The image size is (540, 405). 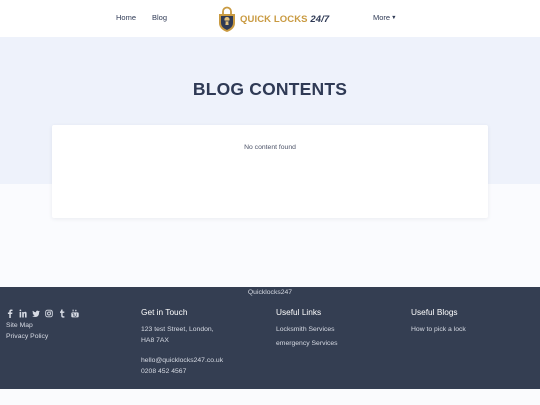 What do you see at coordinates (434, 312) in the screenshot?
I see `useful-blogs-heading: Useful Blogs` at bounding box center [434, 312].